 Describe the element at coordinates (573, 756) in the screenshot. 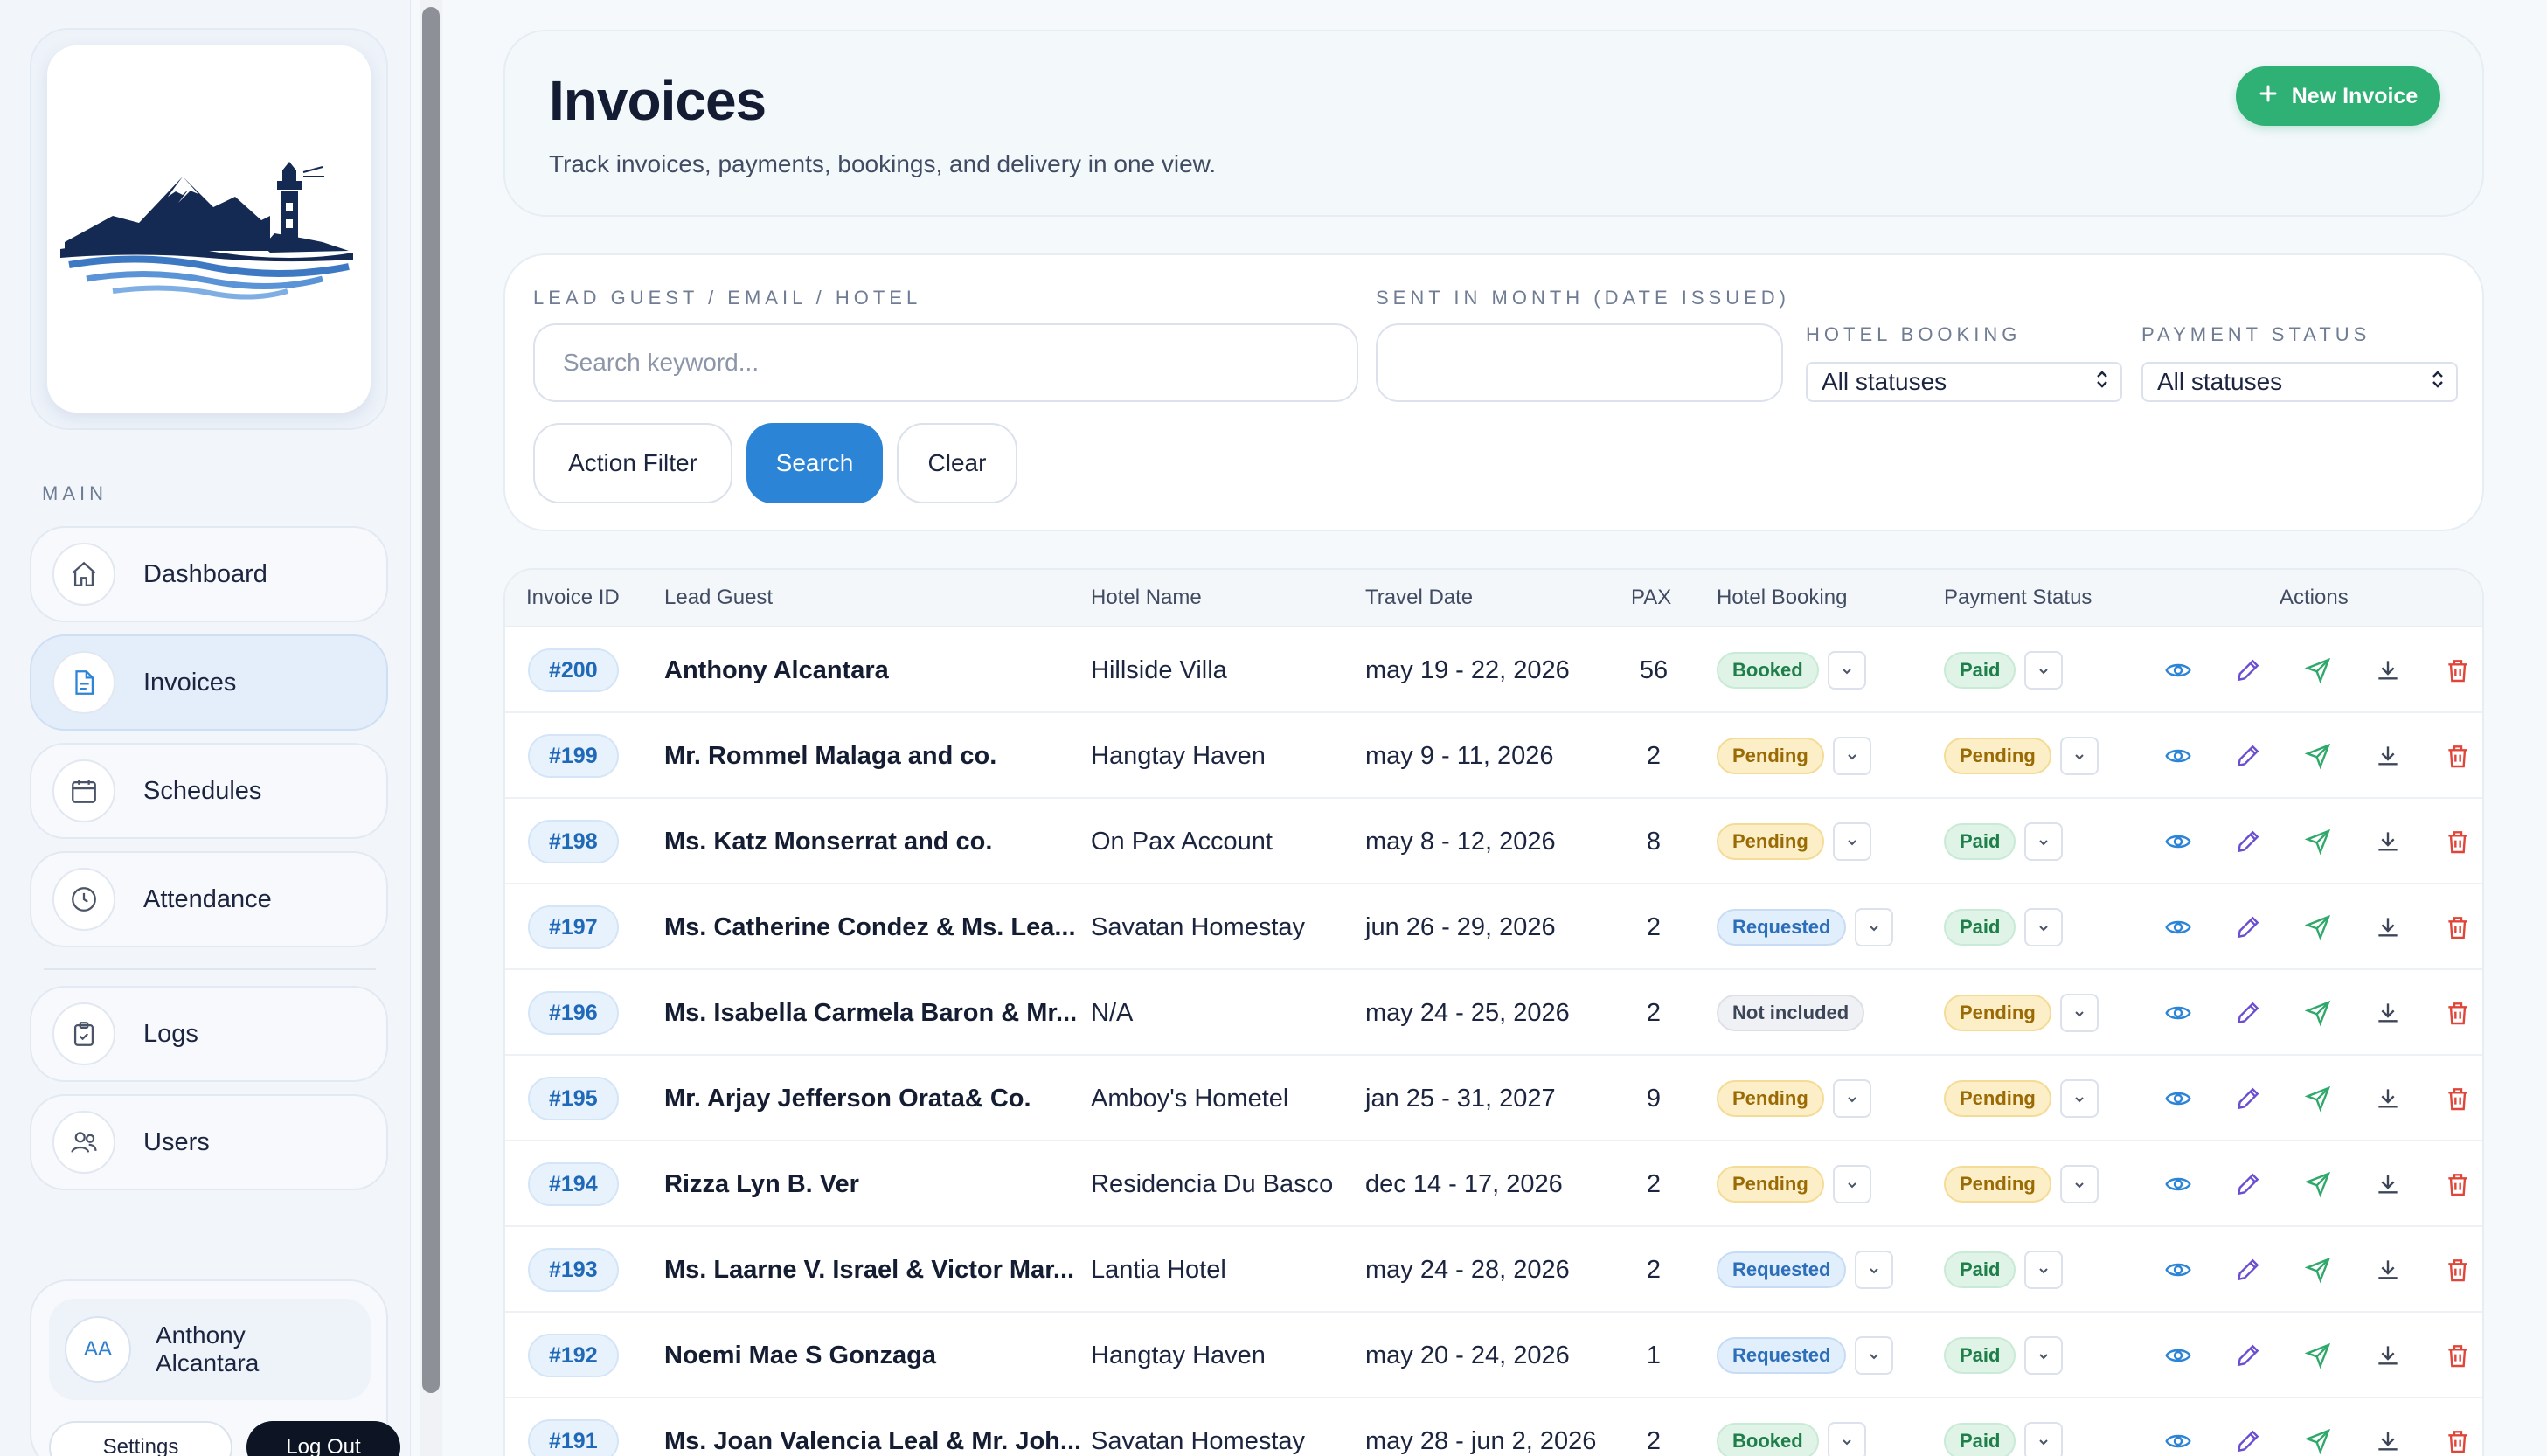

I see `invoice-id-link: #199` at that location.